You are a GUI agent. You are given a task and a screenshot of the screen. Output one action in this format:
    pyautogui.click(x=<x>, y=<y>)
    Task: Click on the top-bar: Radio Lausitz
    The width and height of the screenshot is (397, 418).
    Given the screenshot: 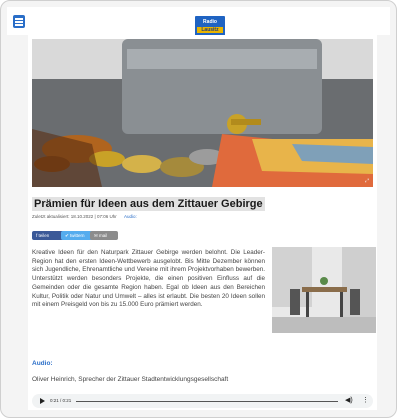 What is the action you would take?
    pyautogui.click(x=198, y=21)
    